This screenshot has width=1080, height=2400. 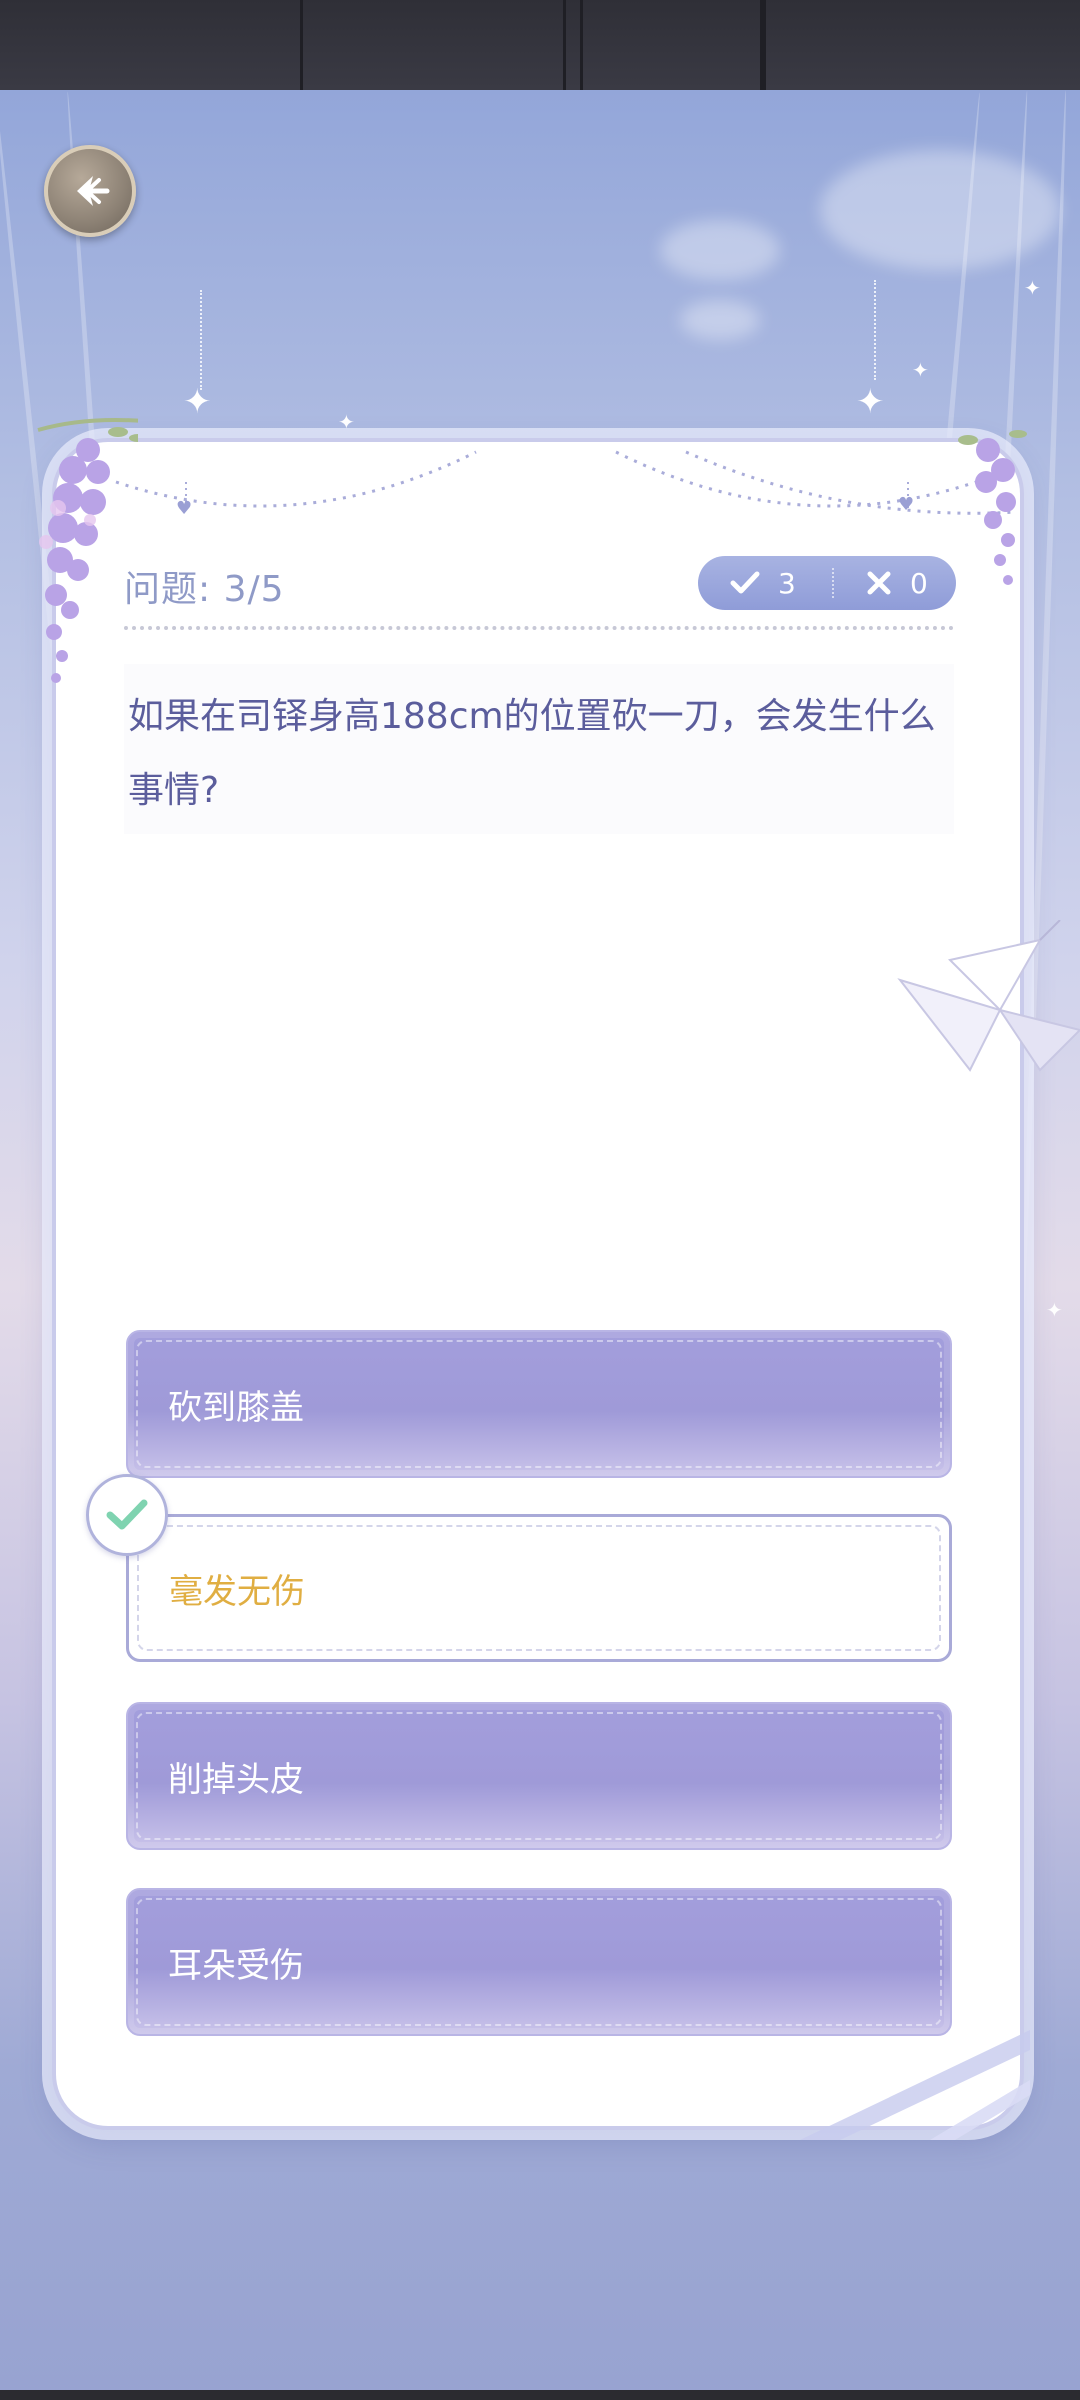 I want to click on cross-icon, so click(x=879, y=583).